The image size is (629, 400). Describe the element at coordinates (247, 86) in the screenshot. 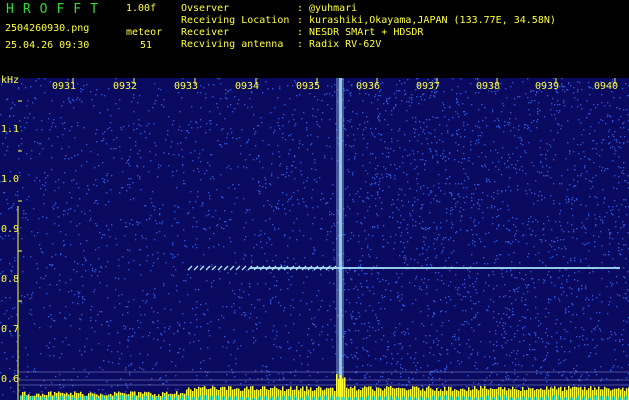

I see `x-tick-label: 0934` at that location.